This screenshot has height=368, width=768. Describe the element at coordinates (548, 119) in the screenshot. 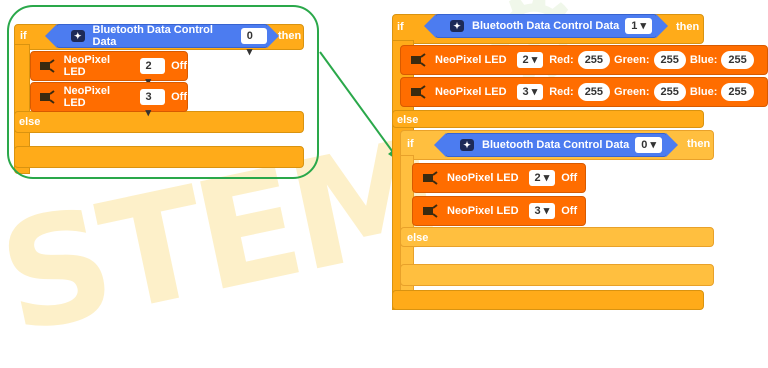

I see `right-else-bar` at that location.